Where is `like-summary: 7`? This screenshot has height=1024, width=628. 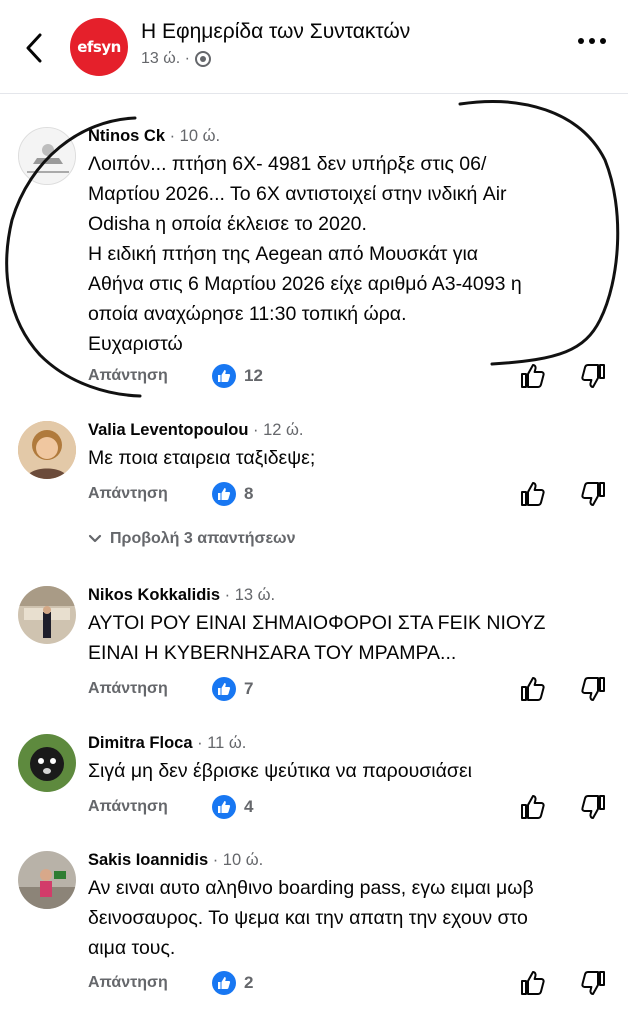 like-summary: 7 is located at coordinates (232, 689).